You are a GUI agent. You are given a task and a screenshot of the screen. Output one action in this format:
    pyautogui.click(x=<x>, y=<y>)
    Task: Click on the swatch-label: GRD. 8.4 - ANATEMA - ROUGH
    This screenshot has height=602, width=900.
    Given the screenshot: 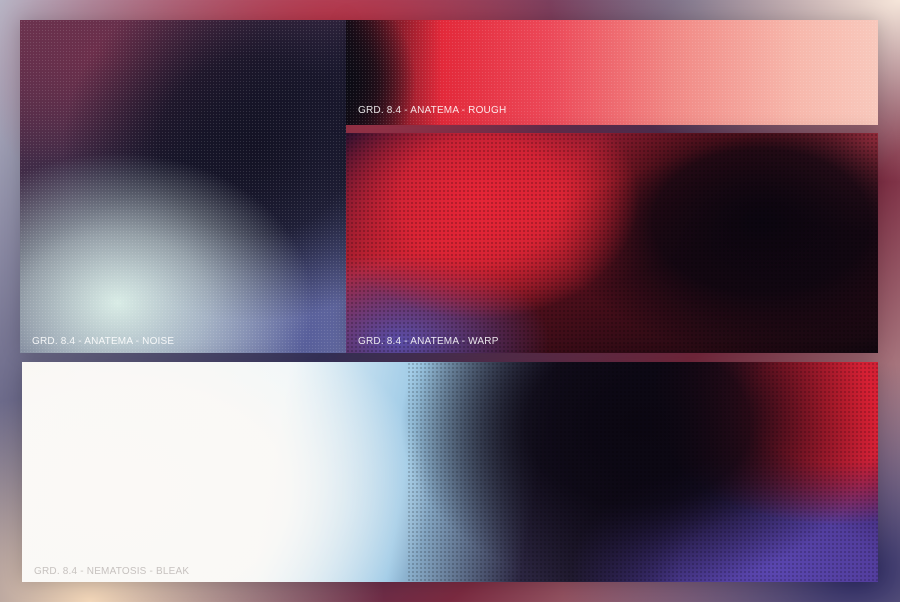 What is the action you would take?
    pyautogui.click(x=432, y=110)
    